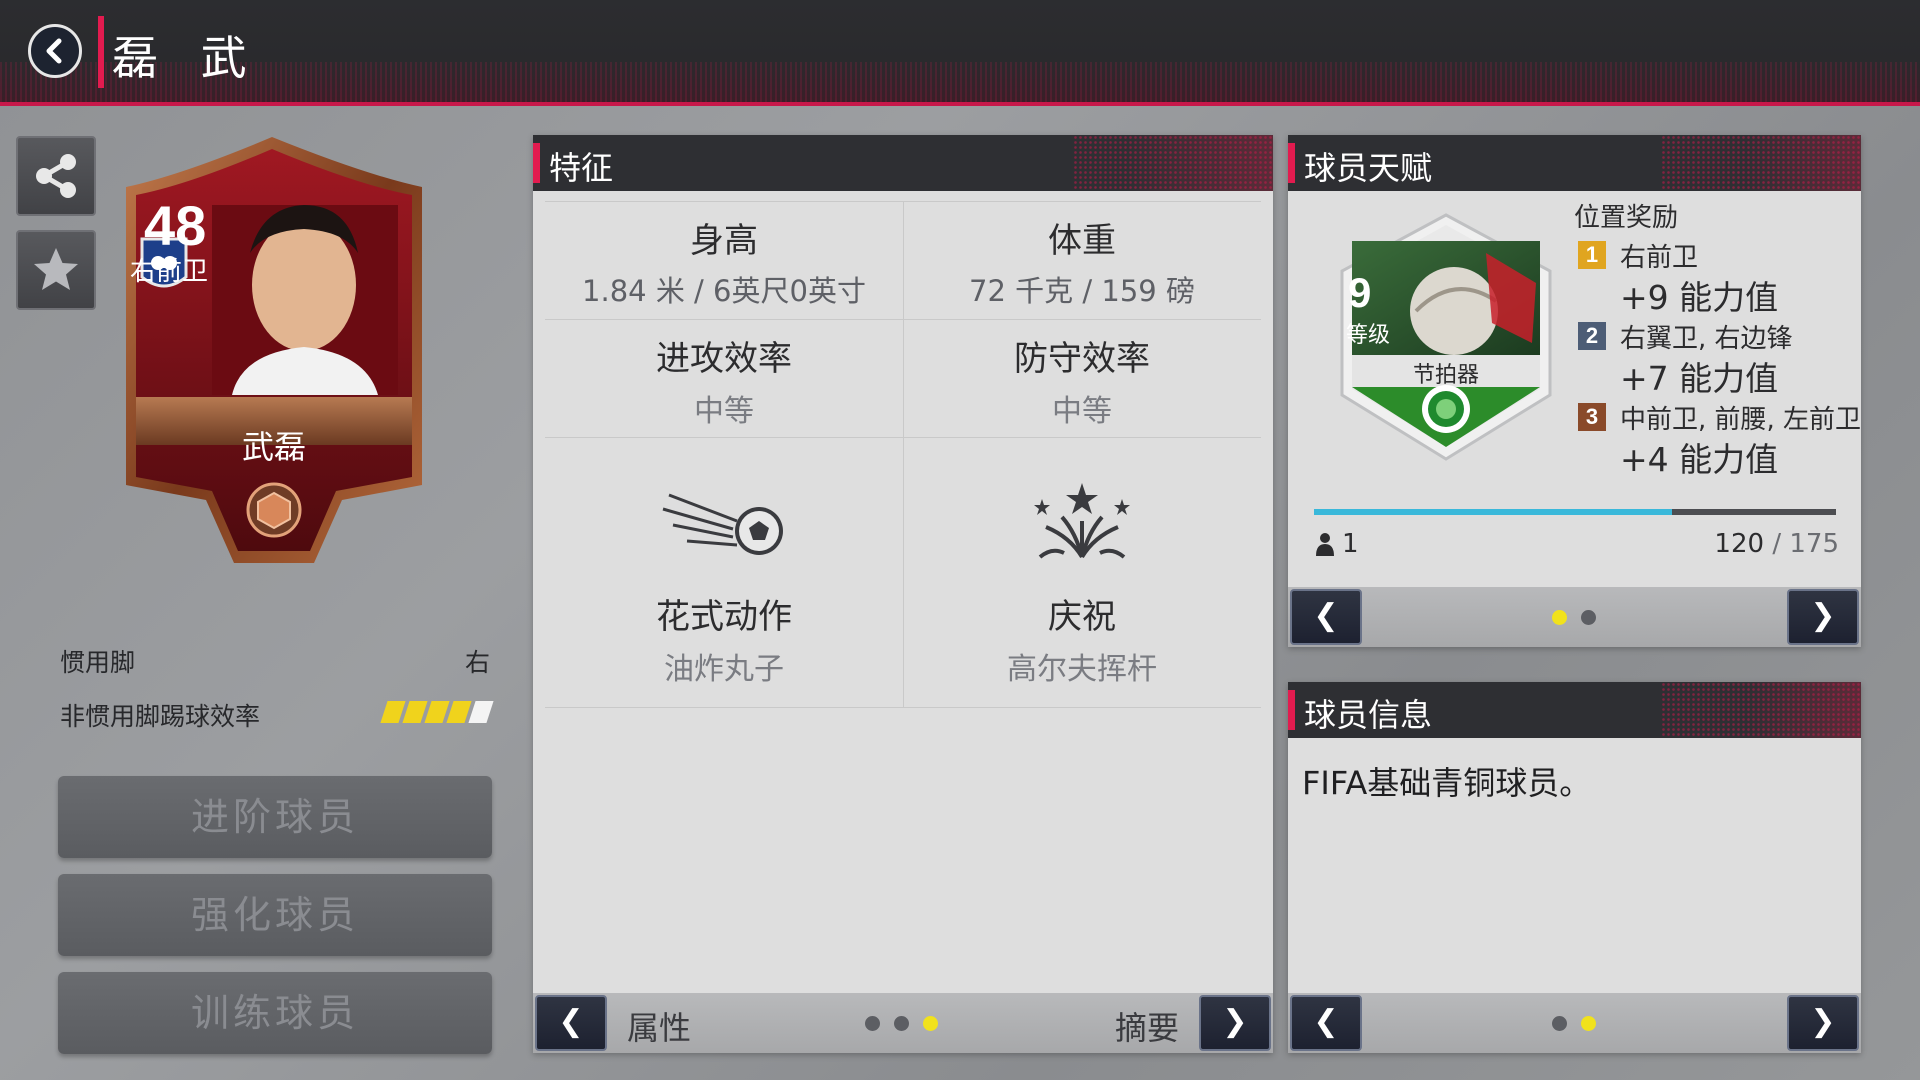  What do you see at coordinates (1699, 297) in the screenshot?
I see `bonus-value: +9 能力值` at bounding box center [1699, 297].